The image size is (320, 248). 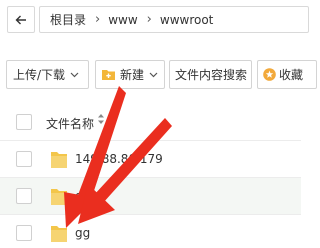 I want to click on column-header-name: 文件名称, so click(x=70, y=123).